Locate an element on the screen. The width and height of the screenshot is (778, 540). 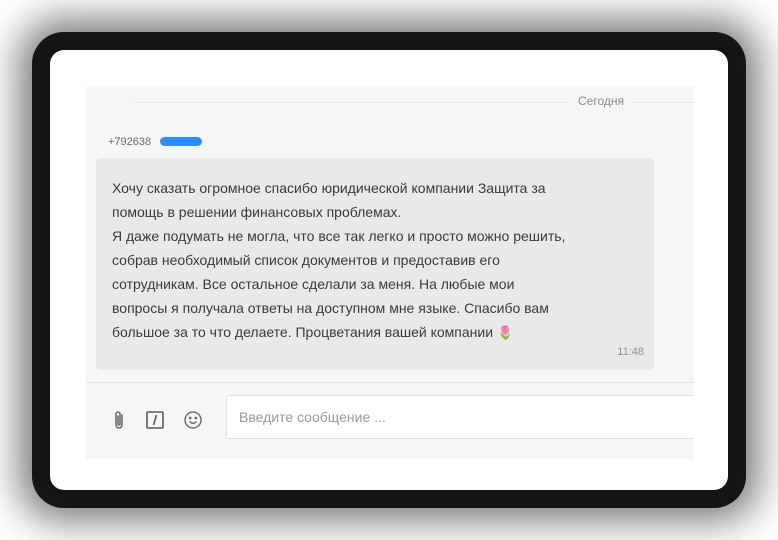
message-time: 11:48 is located at coordinates (630, 352).